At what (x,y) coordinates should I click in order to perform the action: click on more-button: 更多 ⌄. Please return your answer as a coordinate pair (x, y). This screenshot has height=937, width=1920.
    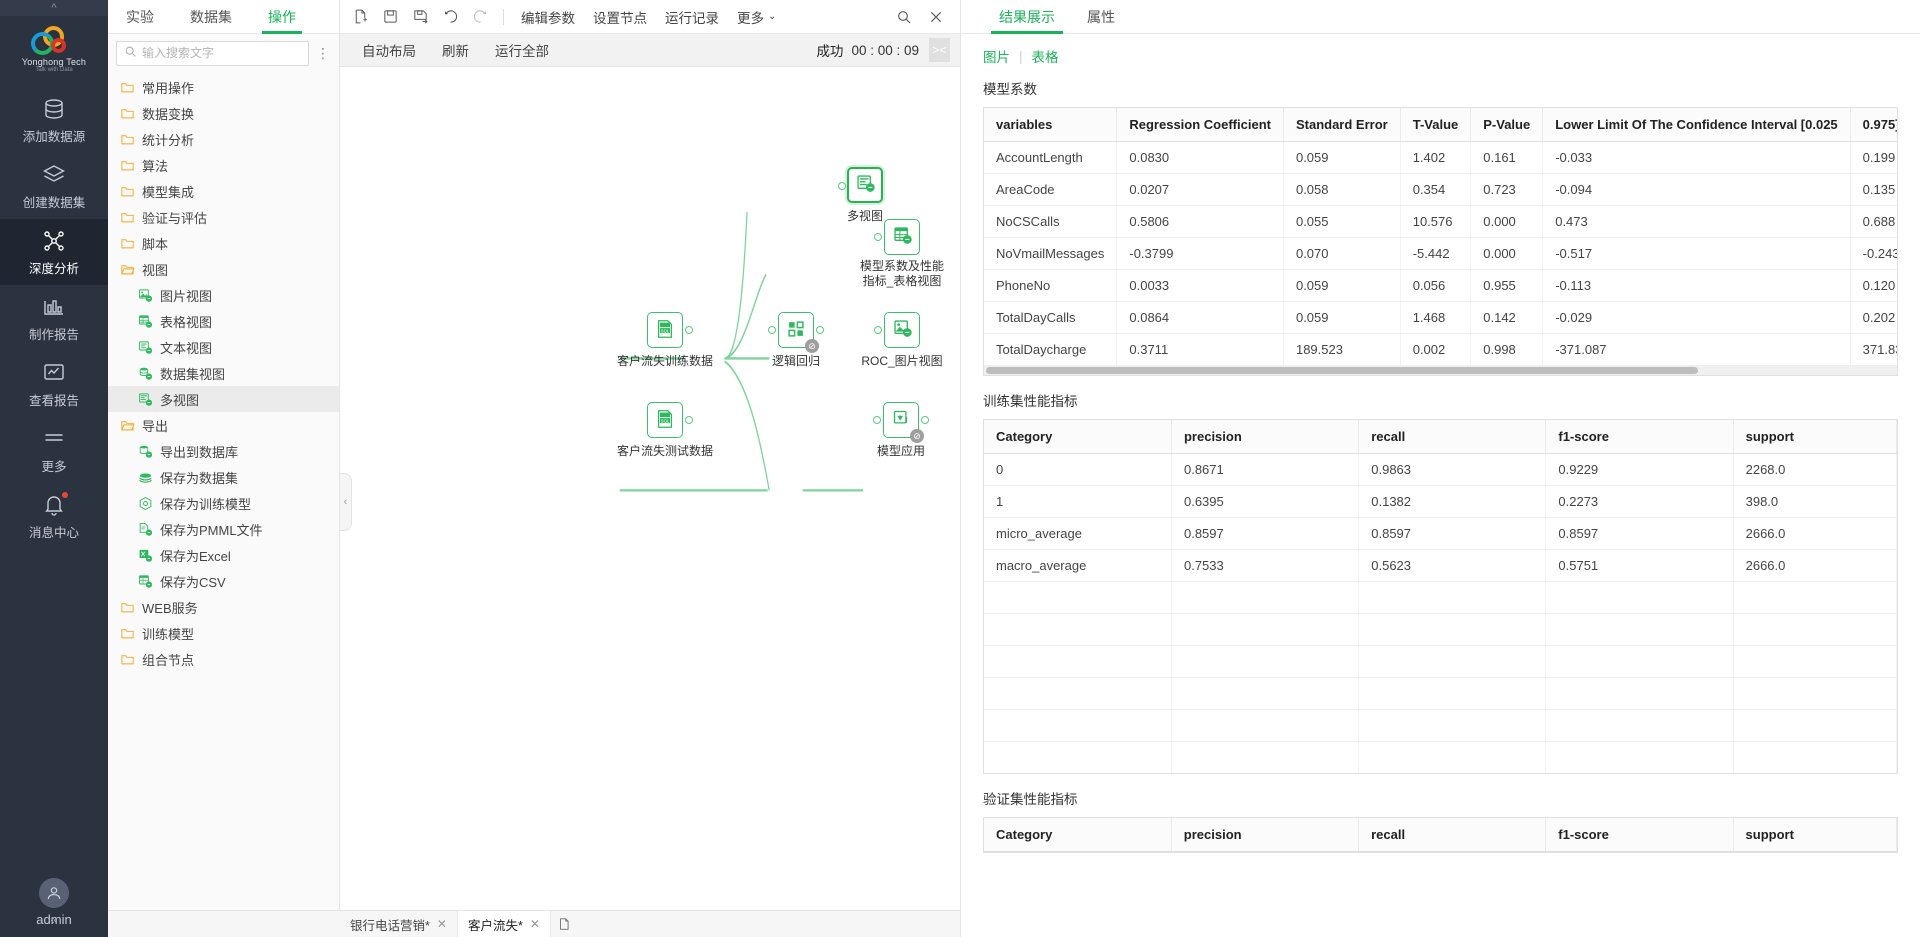
    Looking at the image, I should click on (756, 17).